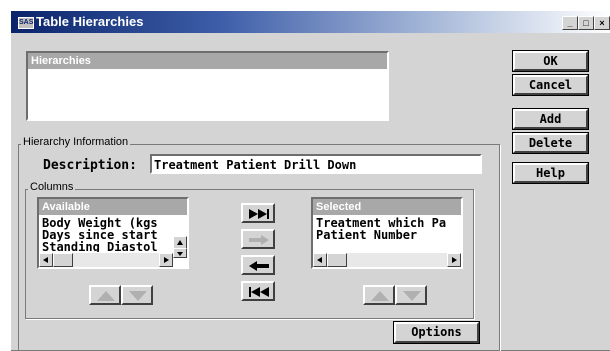  I want to click on window-title: Table Hierarchies, so click(90, 21).